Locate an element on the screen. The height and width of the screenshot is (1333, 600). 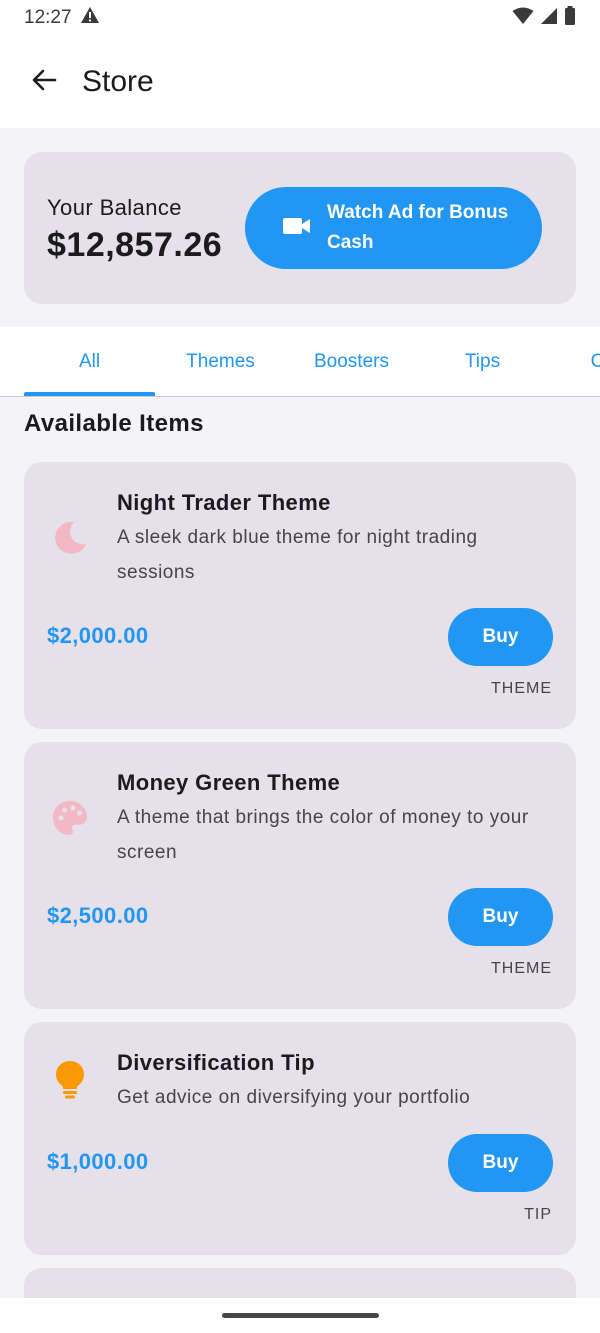
tab-indicator is located at coordinates (89, 394).